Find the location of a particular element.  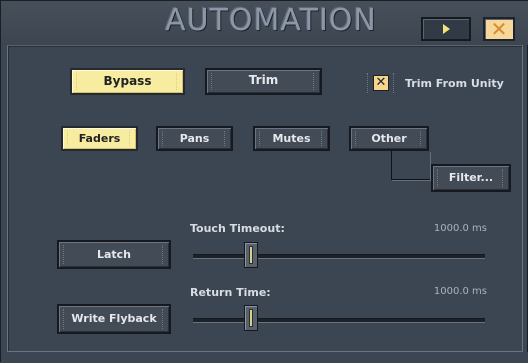

trim-from-unity-label: Trim From Unity is located at coordinates (454, 83).